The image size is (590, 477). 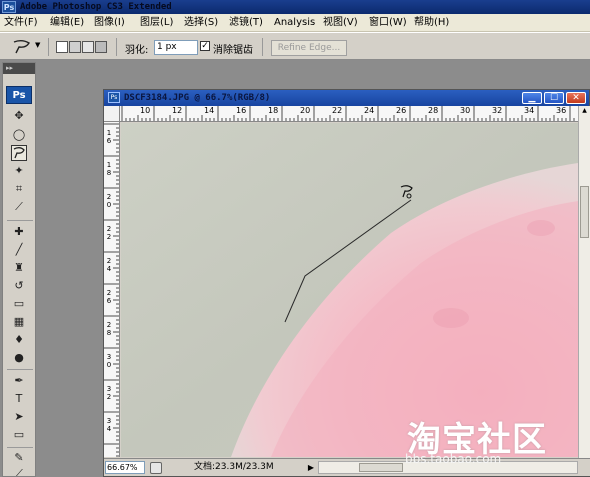 I want to click on photoshop-app-icon: Ps, so click(x=9, y=7).